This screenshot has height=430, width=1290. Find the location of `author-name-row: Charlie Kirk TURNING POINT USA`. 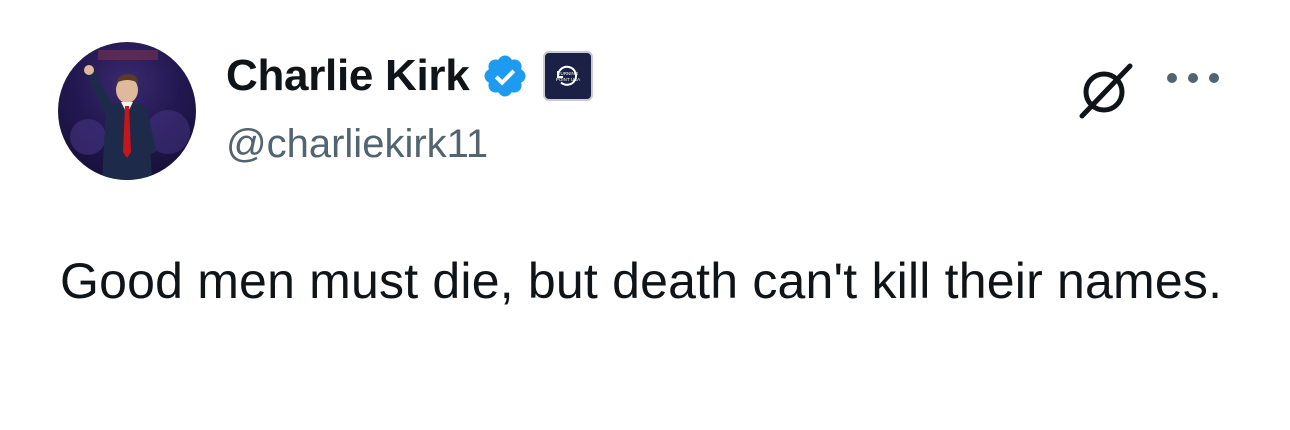

author-name-row: Charlie Kirk TURNING POINT USA is located at coordinates (410, 76).